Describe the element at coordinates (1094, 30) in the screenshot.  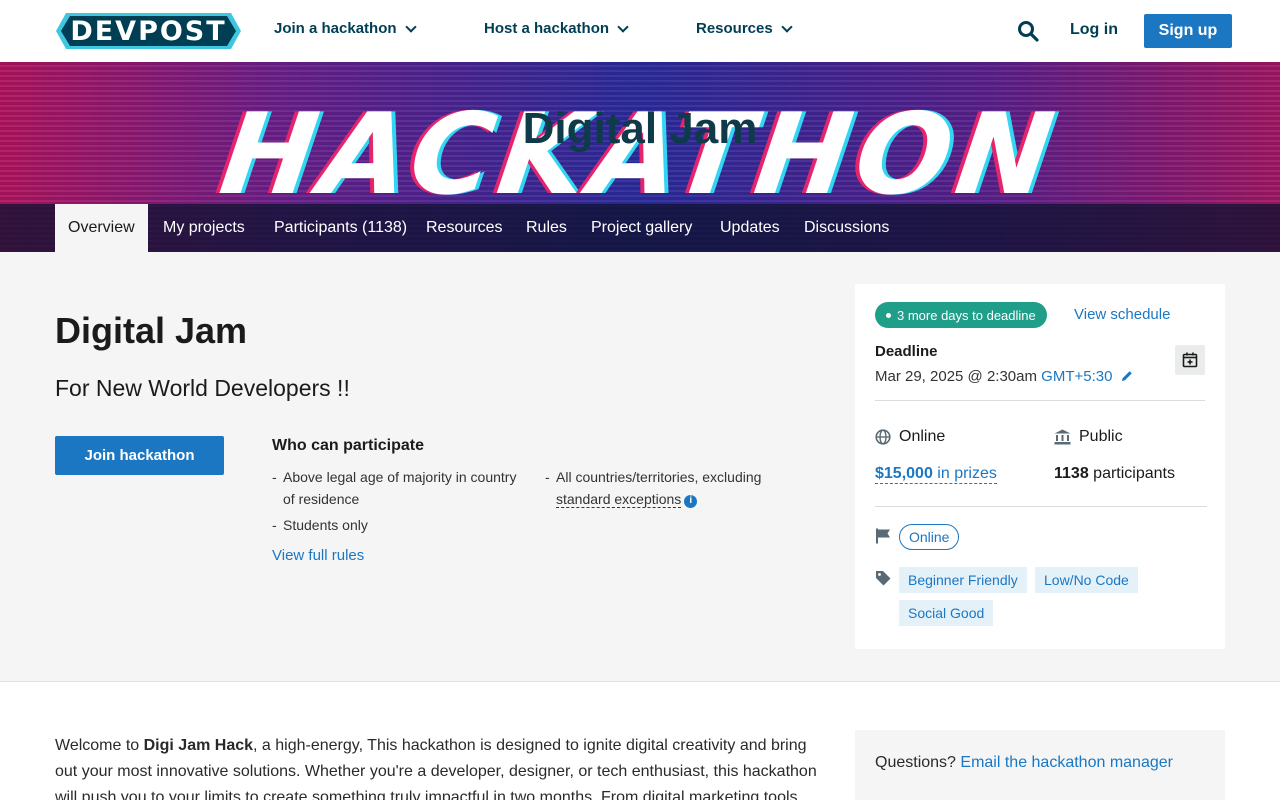
I see `login-link: Log in` at that location.